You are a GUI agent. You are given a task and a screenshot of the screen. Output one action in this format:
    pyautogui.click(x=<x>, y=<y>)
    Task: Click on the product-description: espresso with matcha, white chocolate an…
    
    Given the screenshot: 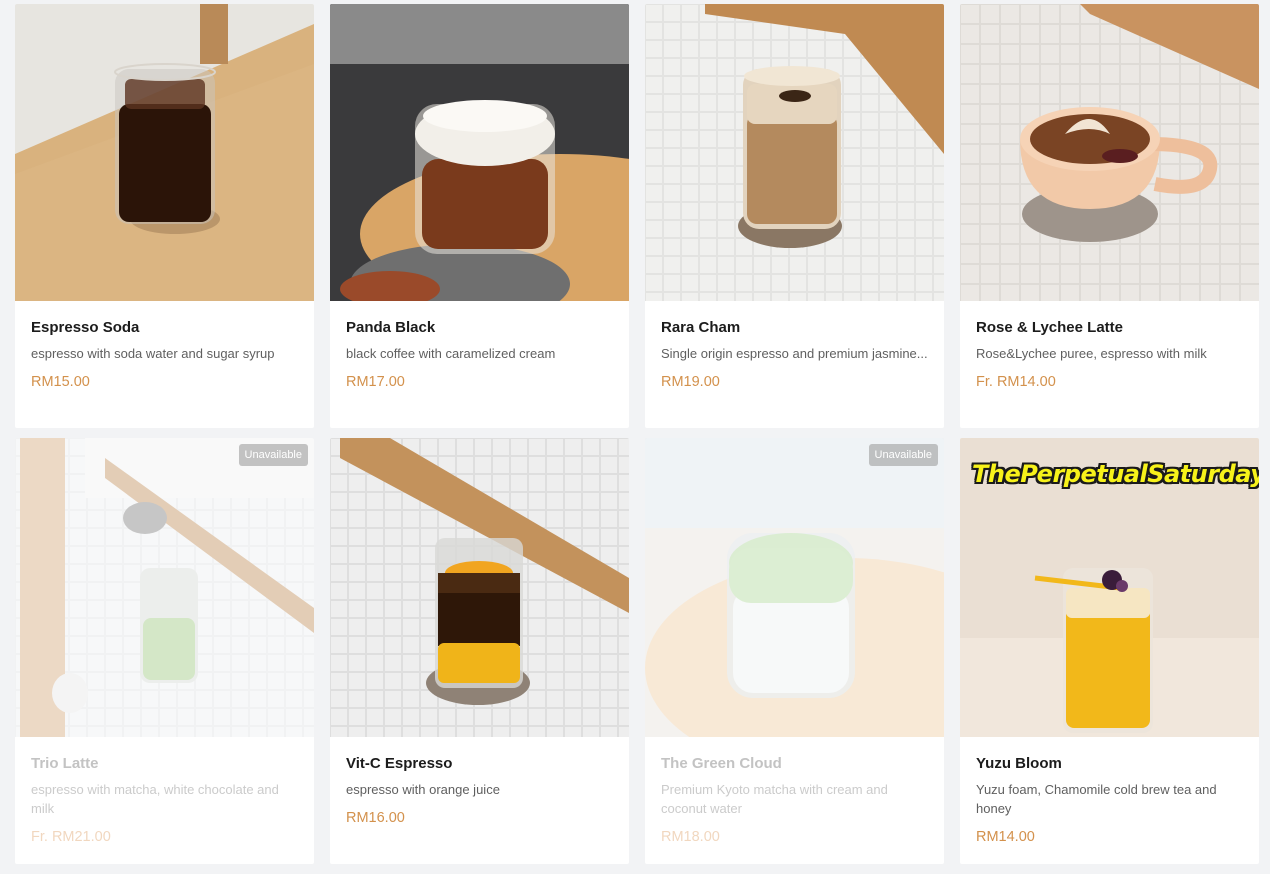 What is the action you would take?
    pyautogui.click(x=155, y=799)
    